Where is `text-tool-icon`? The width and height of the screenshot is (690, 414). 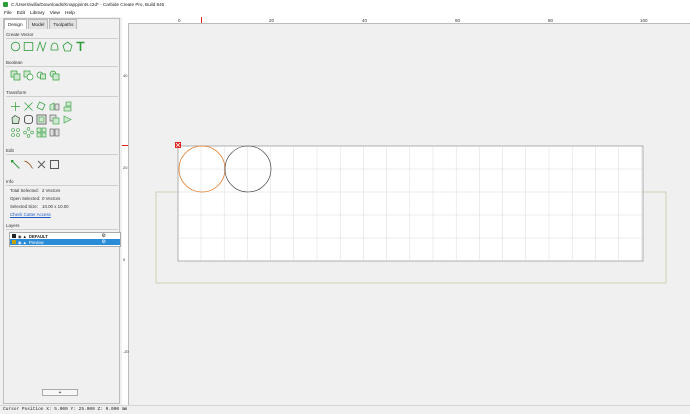 text-tool-icon is located at coordinates (80, 46).